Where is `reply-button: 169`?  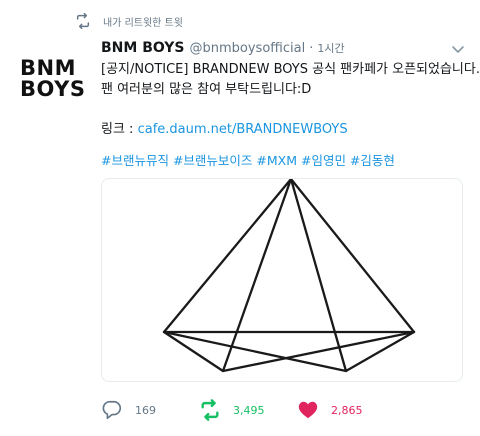 reply-button: 169 is located at coordinates (128, 410).